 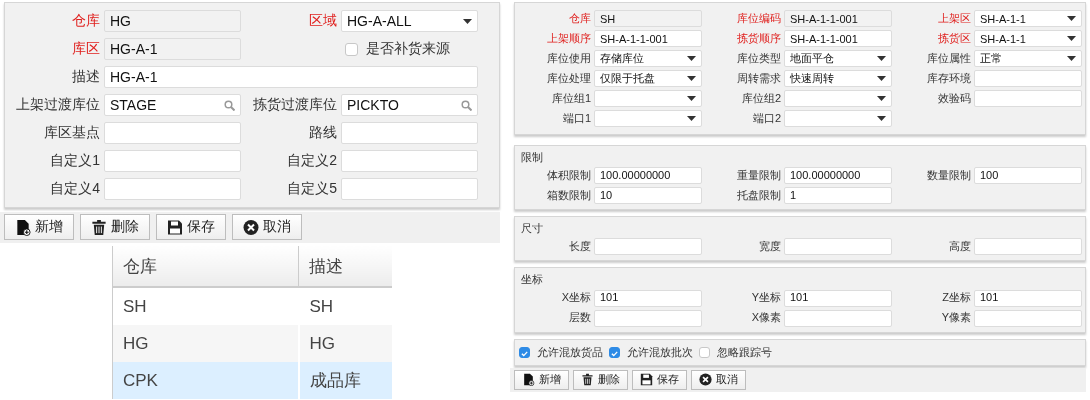 What do you see at coordinates (838, 58) in the screenshot?
I see `dropdown: 地面平仓` at bounding box center [838, 58].